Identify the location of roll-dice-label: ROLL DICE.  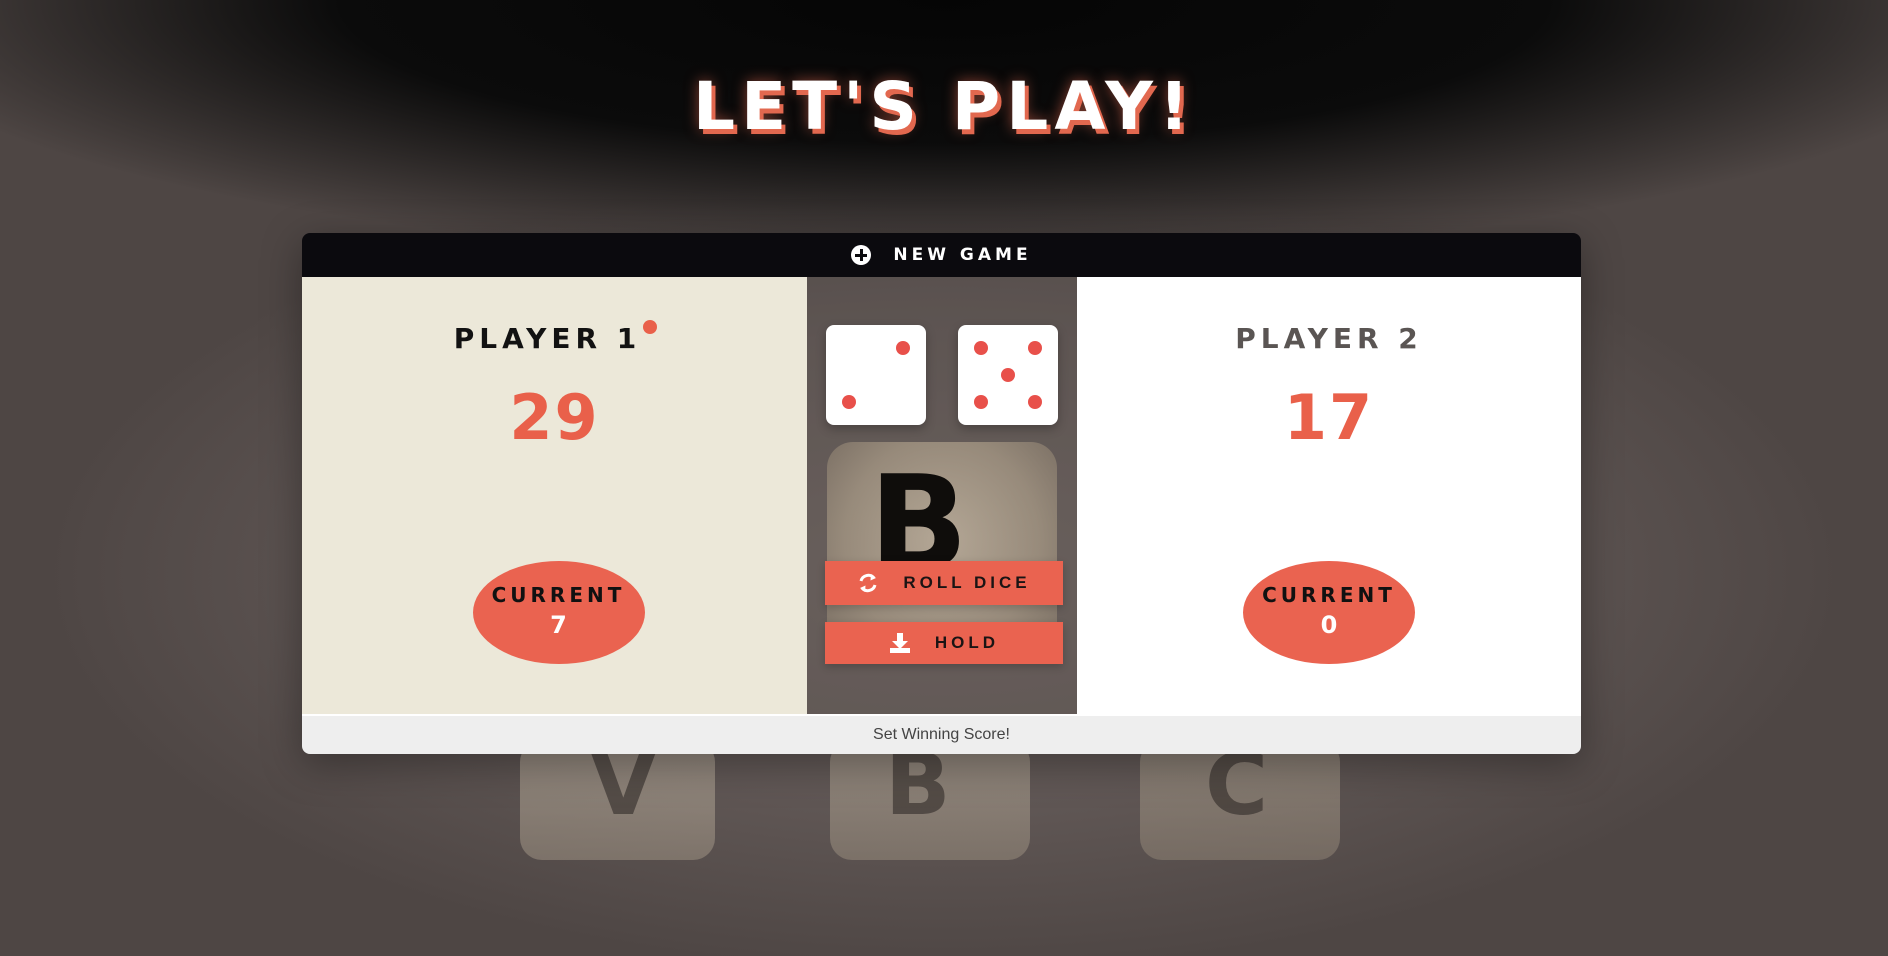
(967, 582).